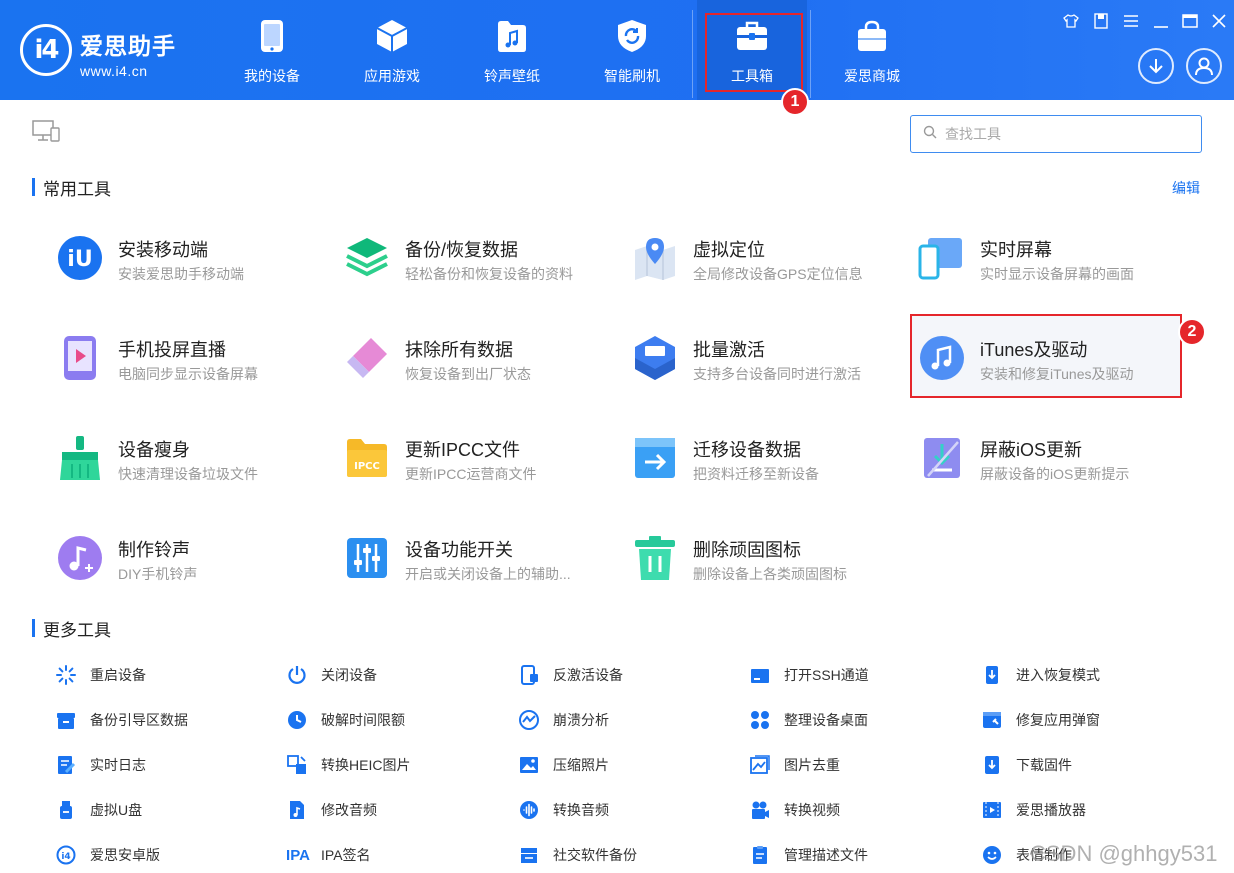 The height and width of the screenshot is (873, 1234). I want to click on cube-icon, so click(392, 36).